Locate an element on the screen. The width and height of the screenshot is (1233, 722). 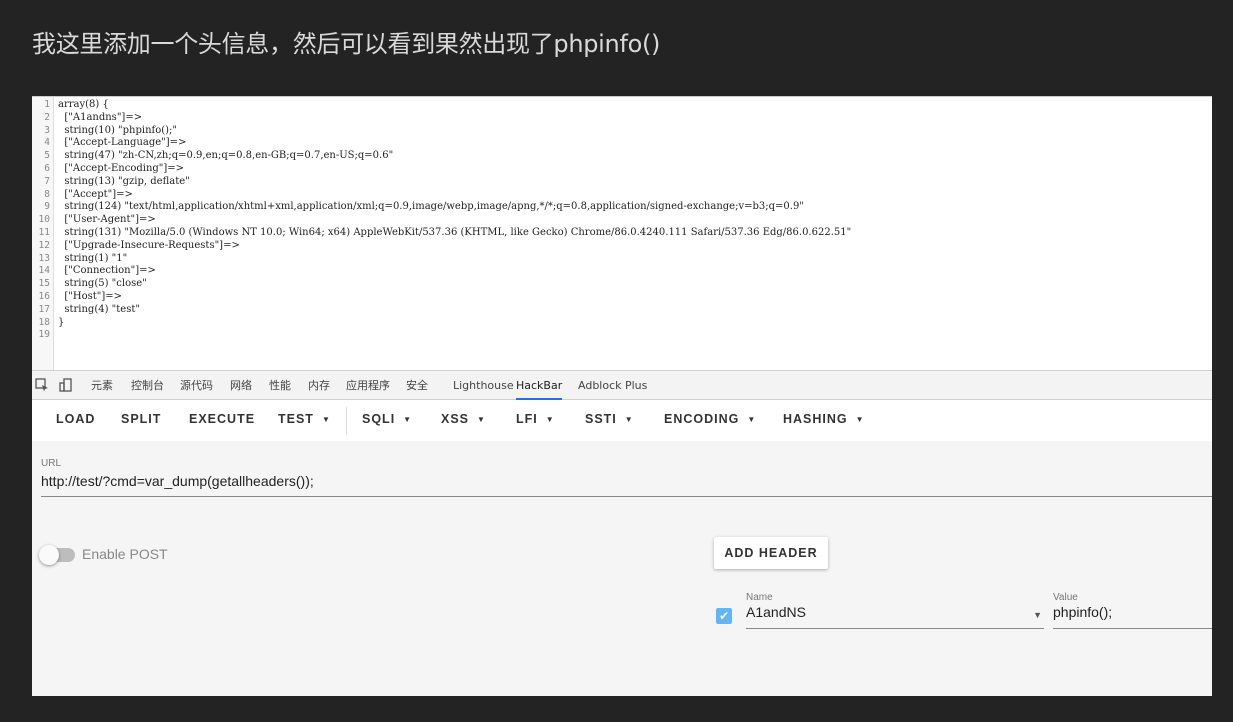
execute-button: EXECUTE is located at coordinates (222, 421).